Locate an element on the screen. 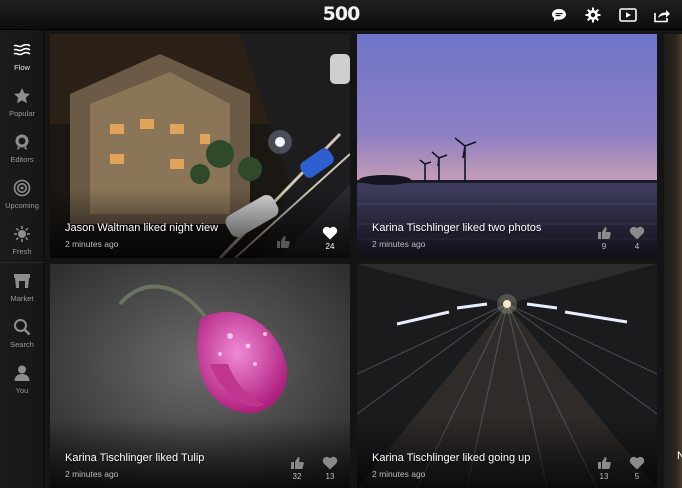  sidebar-item-you: You is located at coordinates (22, 380).